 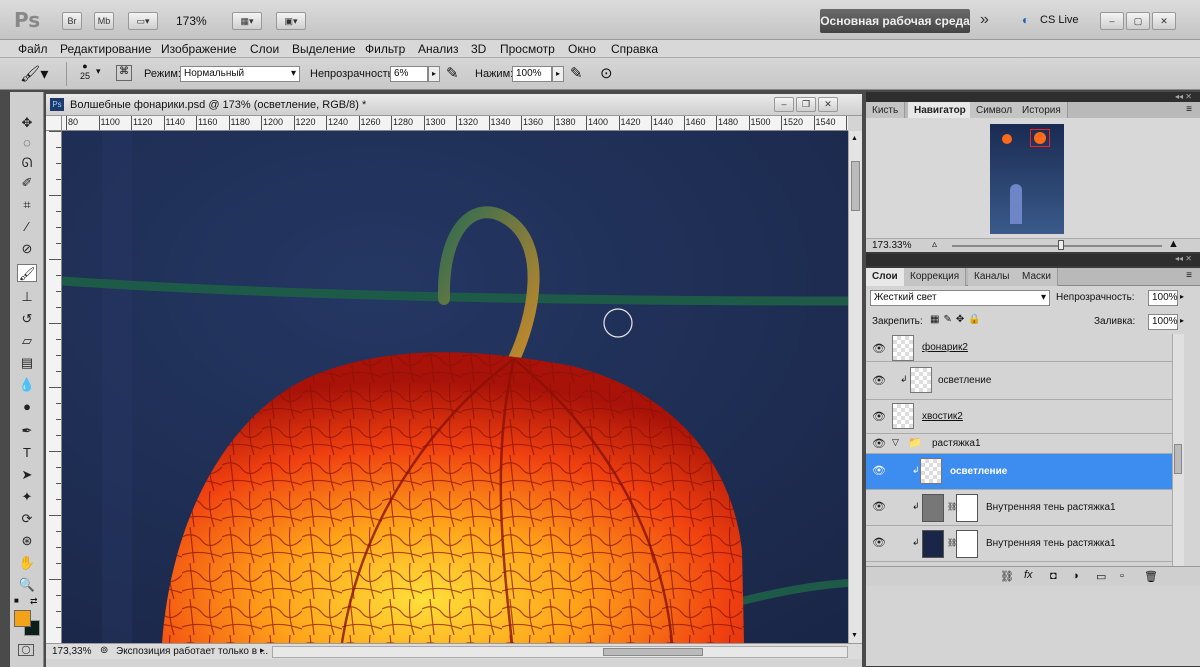 What do you see at coordinates (27, 249) in the screenshot?
I see `healing-brush-tool-icon: ⊘` at bounding box center [27, 249].